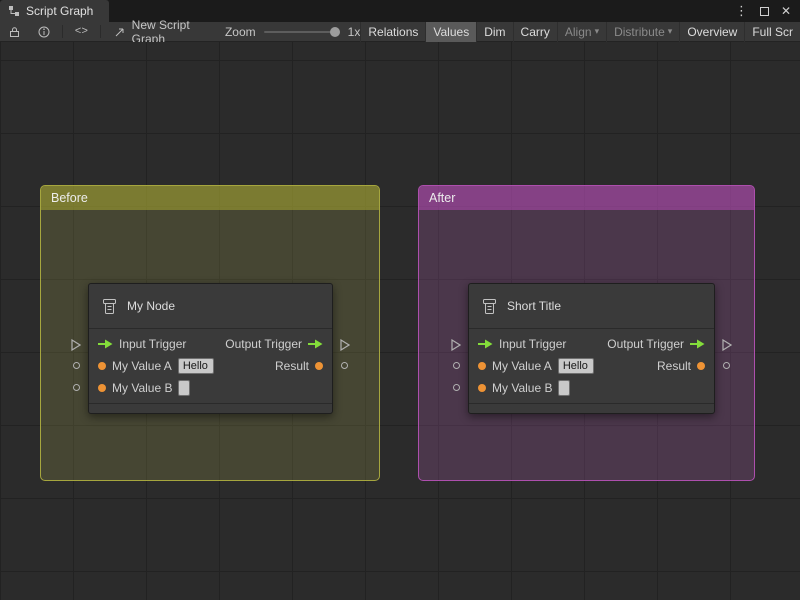 The image size is (800, 600). Describe the element at coordinates (772, 31) in the screenshot. I see `fullscreen-button: Full Scr` at that location.